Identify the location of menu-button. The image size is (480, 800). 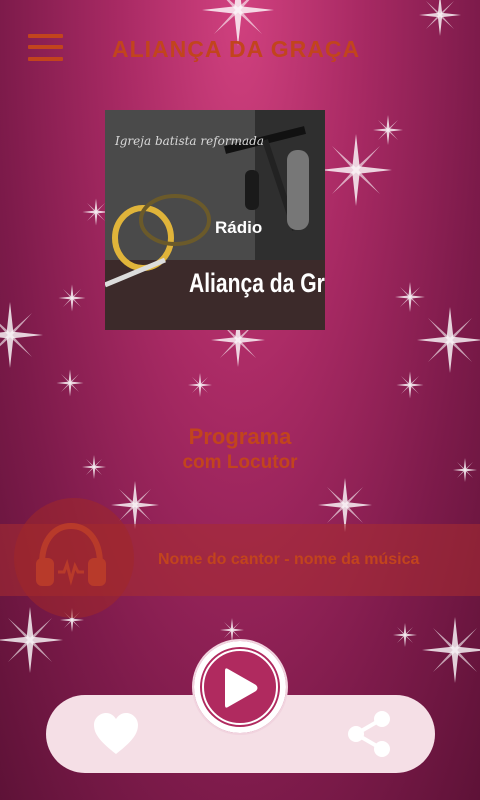
(46, 48).